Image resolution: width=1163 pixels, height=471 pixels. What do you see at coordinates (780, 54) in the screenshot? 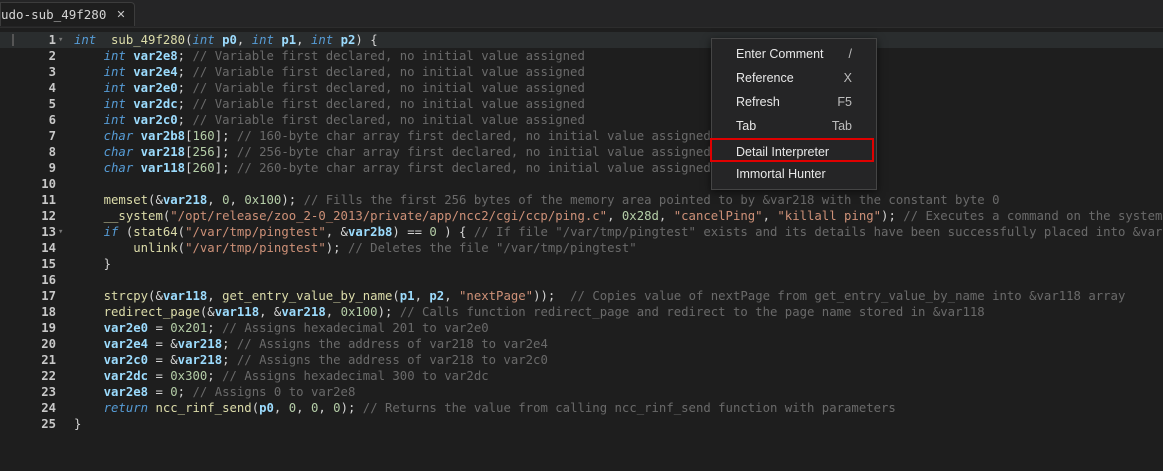
I see `menu-item-label: Enter Comment` at bounding box center [780, 54].